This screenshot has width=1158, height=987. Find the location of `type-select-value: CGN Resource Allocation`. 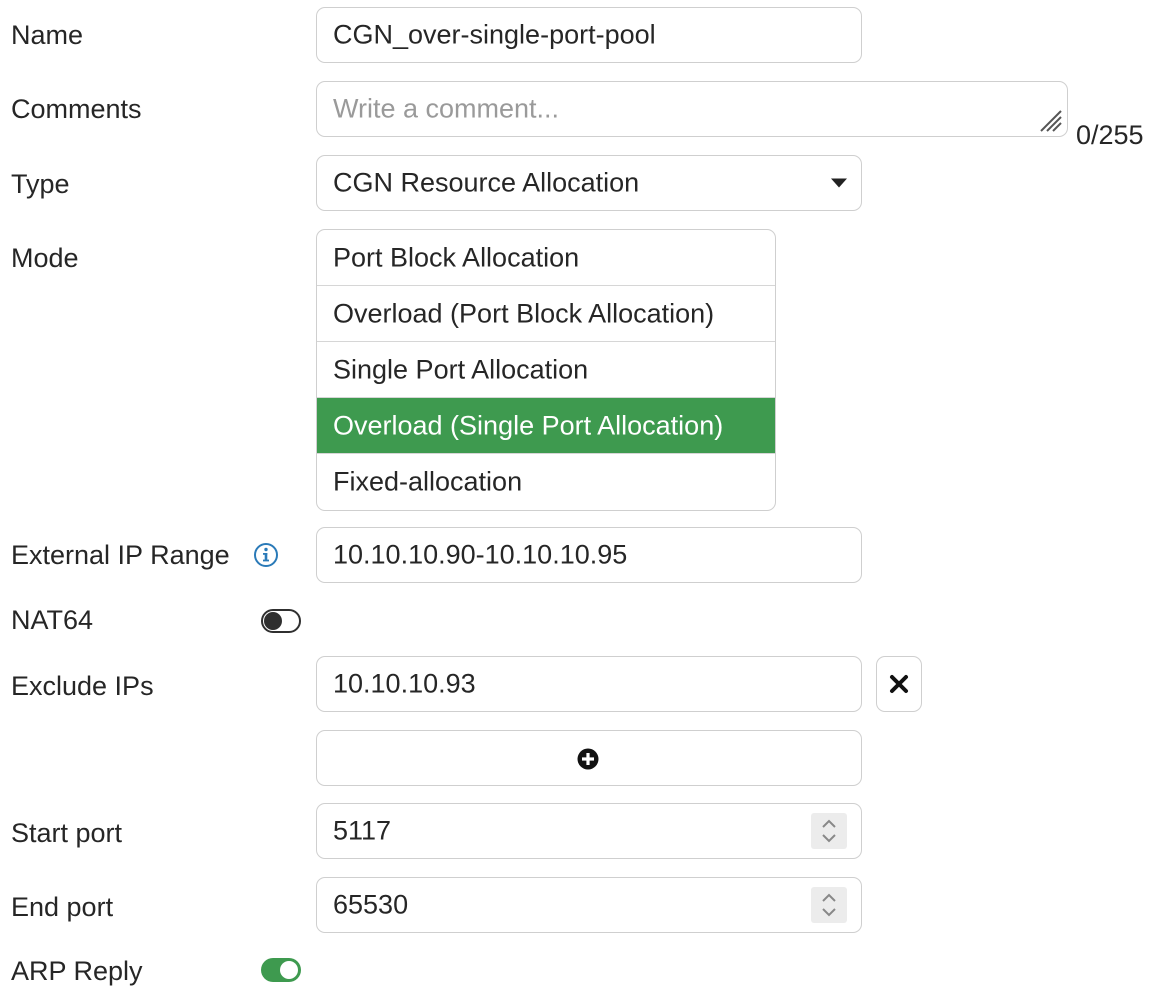

type-select-value: CGN Resource Allocation is located at coordinates (486, 182).